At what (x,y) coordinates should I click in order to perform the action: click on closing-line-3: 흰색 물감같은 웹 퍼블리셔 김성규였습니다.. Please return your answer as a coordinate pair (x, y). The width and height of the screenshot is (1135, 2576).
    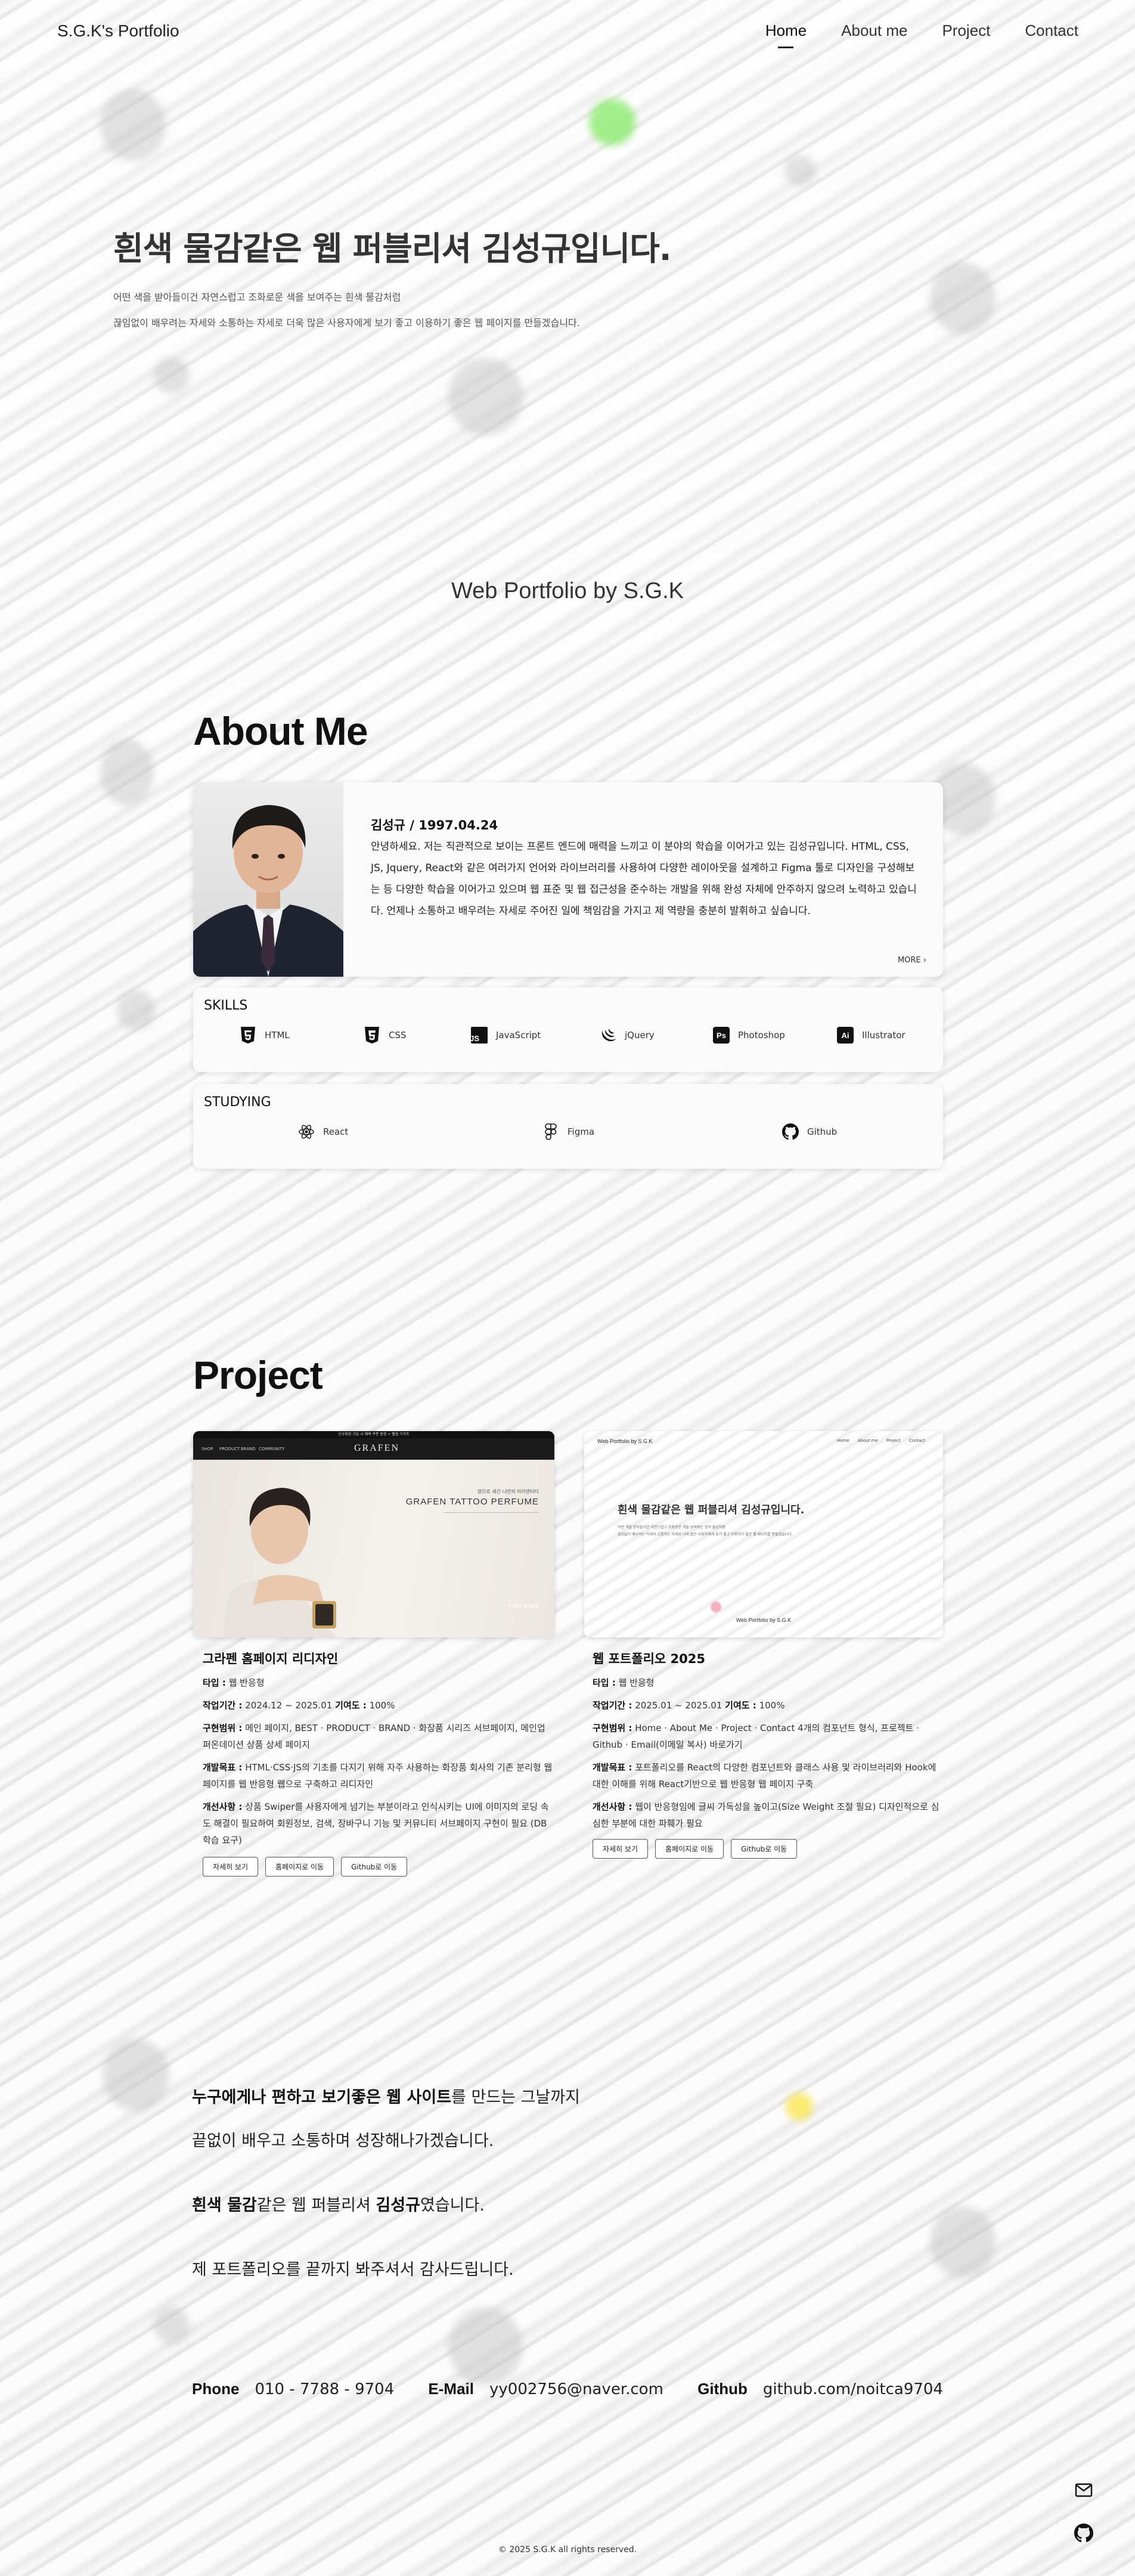
    Looking at the image, I should click on (338, 2205).